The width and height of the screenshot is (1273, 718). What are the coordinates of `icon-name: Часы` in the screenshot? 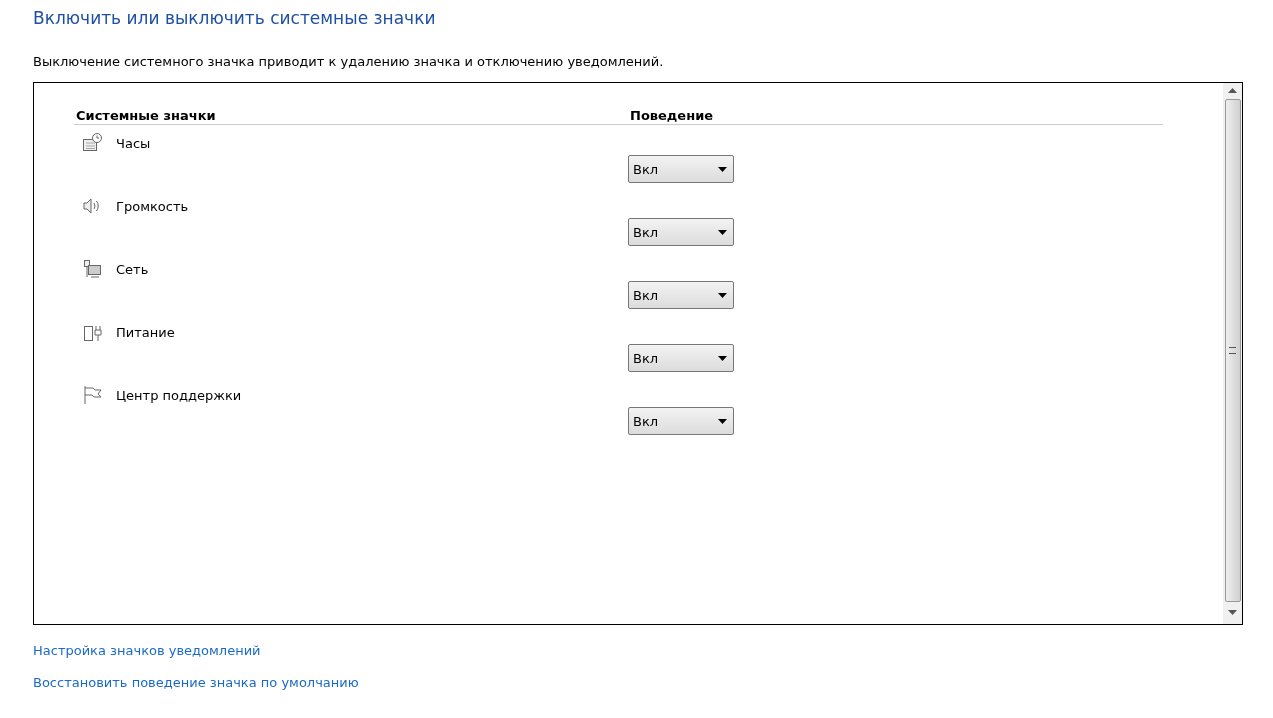 It's located at (133, 143).